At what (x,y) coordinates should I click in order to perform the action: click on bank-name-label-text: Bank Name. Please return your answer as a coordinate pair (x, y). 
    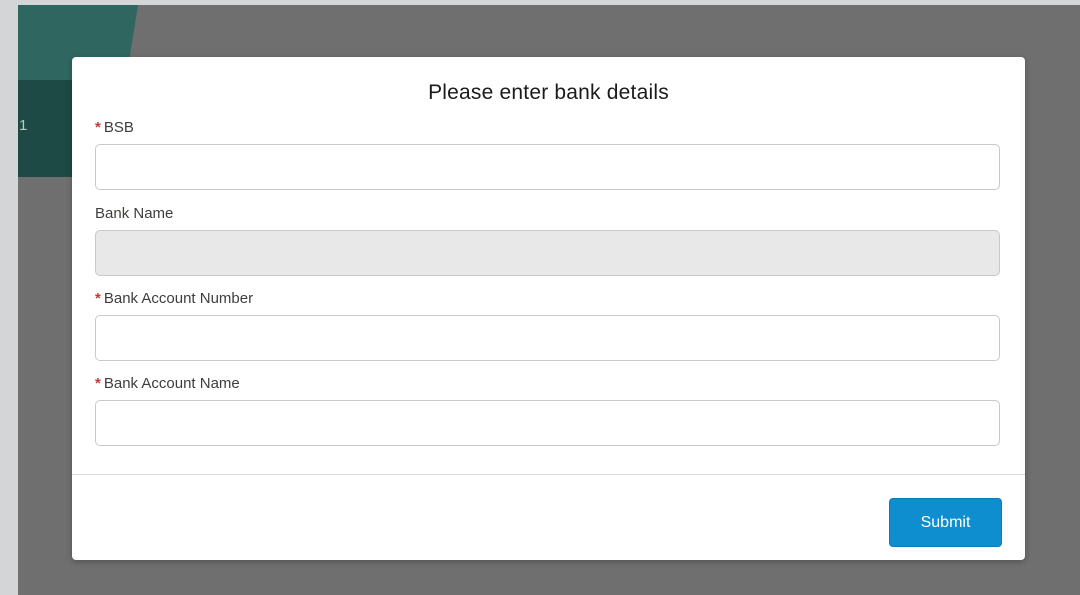
    Looking at the image, I should click on (134, 213).